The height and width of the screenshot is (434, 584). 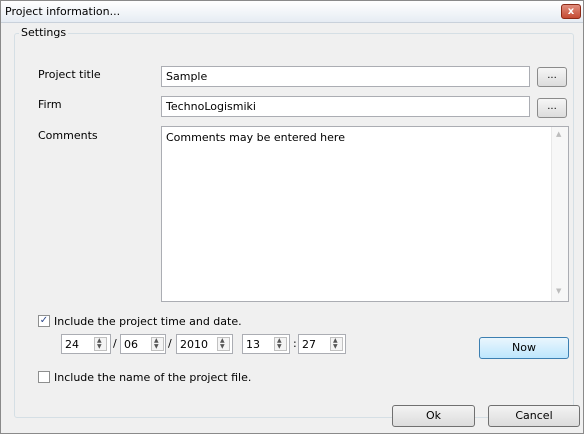 What do you see at coordinates (559, 214) in the screenshot?
I see `comments-scrollbar: ▲ ▼` at bounding box center [559, 214].